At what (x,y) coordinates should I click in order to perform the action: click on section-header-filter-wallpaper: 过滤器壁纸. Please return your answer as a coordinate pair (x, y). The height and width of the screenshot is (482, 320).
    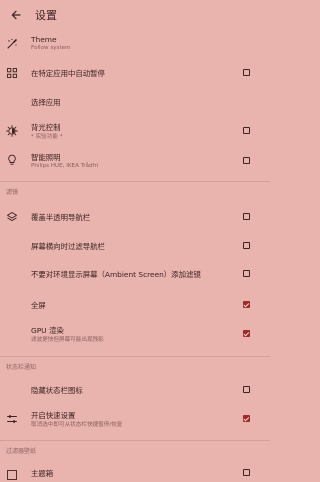
    Looking at the image, I should click on (21, 451).